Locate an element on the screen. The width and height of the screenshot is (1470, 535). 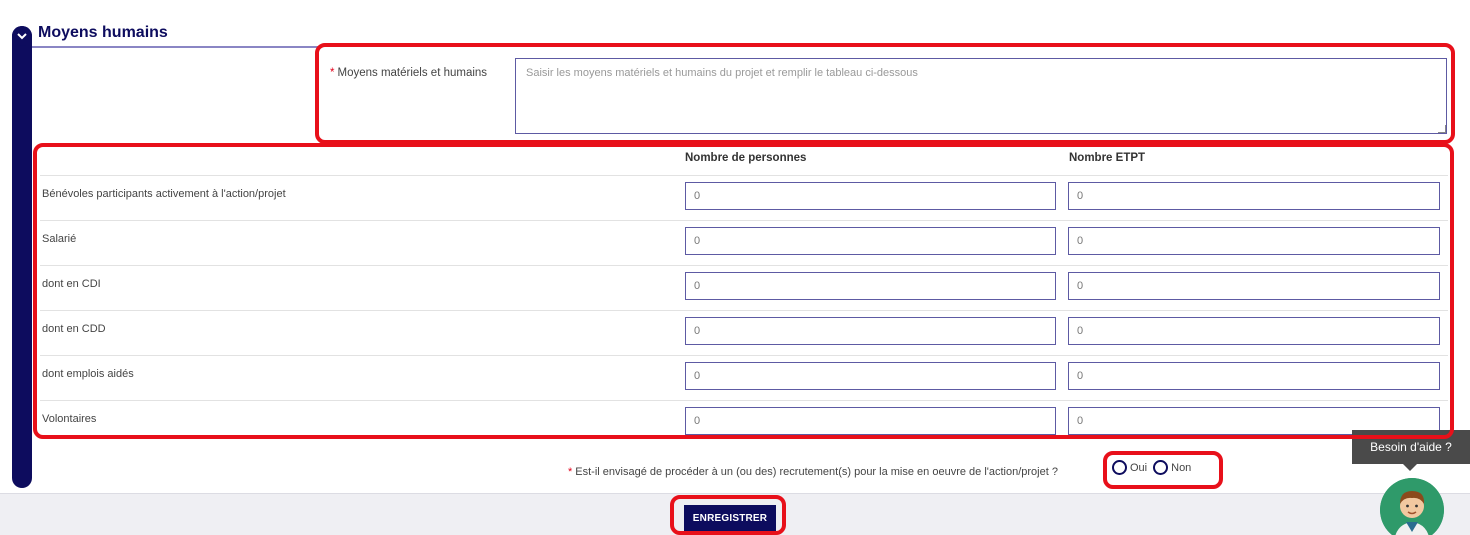
save-button: ENREGISTRER is located at coordinates (730, 518).